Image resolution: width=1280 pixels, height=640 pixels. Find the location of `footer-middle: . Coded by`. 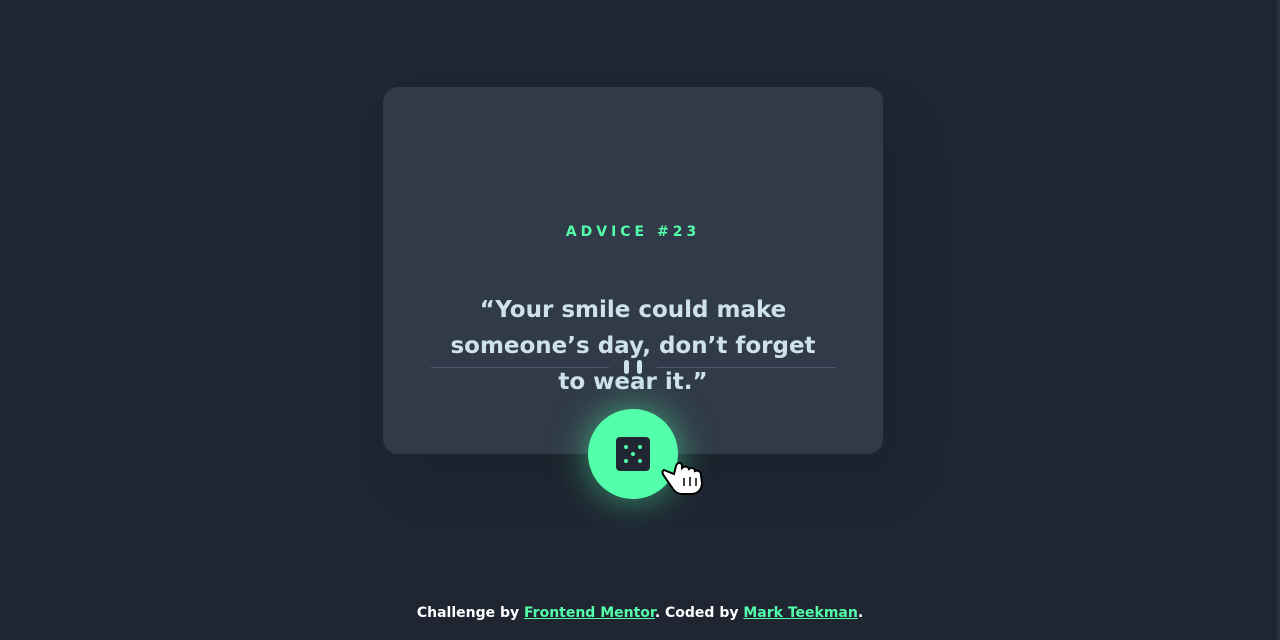

footer-middle: . Coded by is located at coordinates (699, 613).